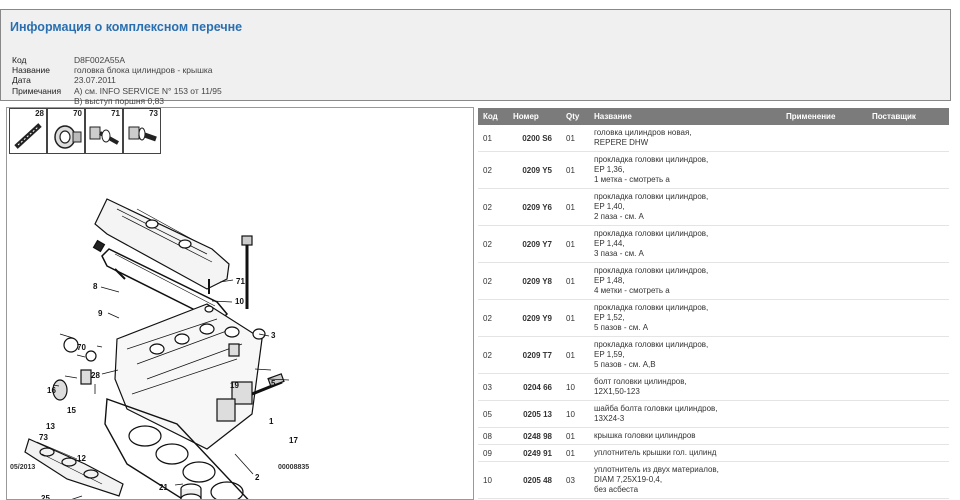 The width and height of the screenshot is (960, 500). I want to click on info-label: Примечания, so click(37, 90).